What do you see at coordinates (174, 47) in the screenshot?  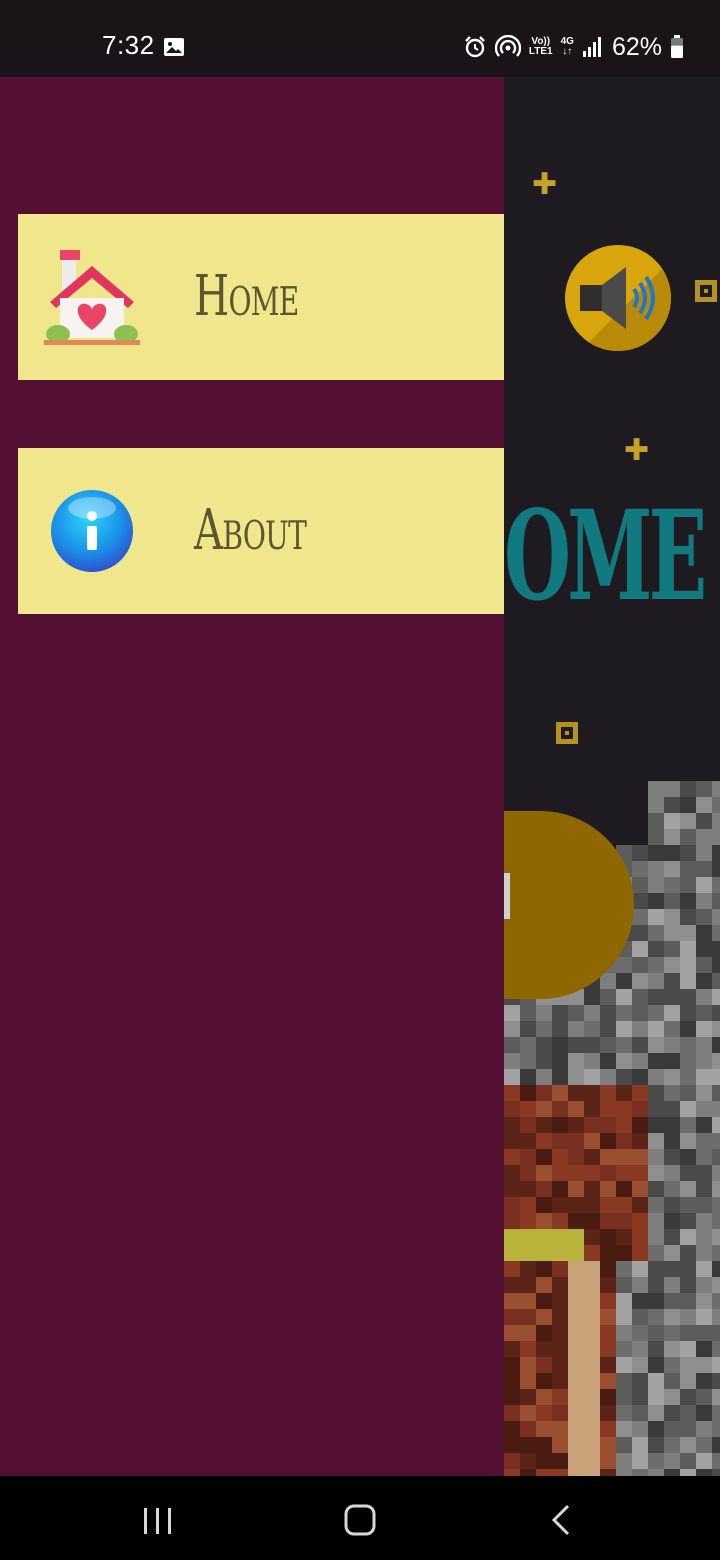 I see `image-icon` at bounding box center [174, 47].